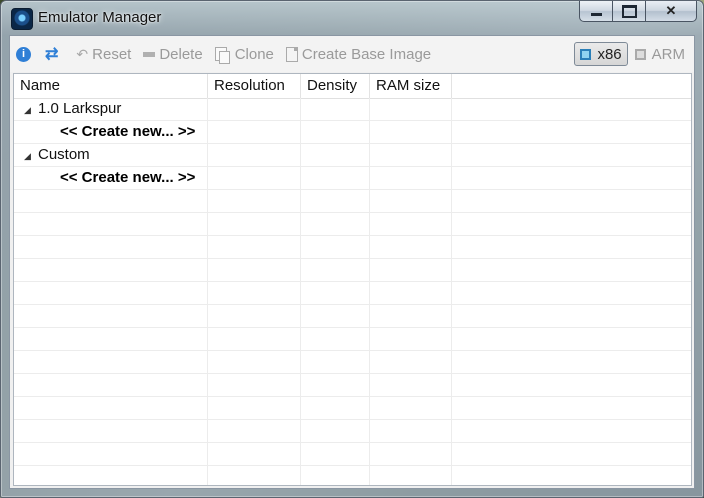 The height and width of the screenshot is (498, 704). Describe the element at coordinates (366, 54) in the screenshot. I see `create-base-label: Create Base Image` at that location.